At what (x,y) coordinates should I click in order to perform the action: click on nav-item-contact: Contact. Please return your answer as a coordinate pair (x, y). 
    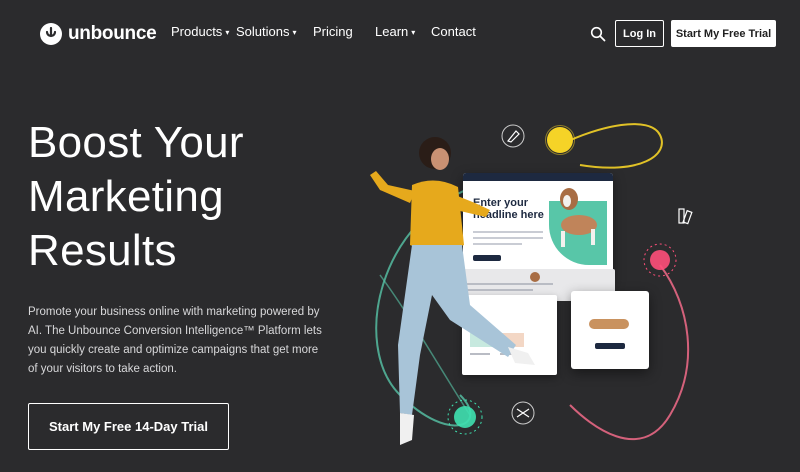
    Looking at the image, I should click on (453, 31).